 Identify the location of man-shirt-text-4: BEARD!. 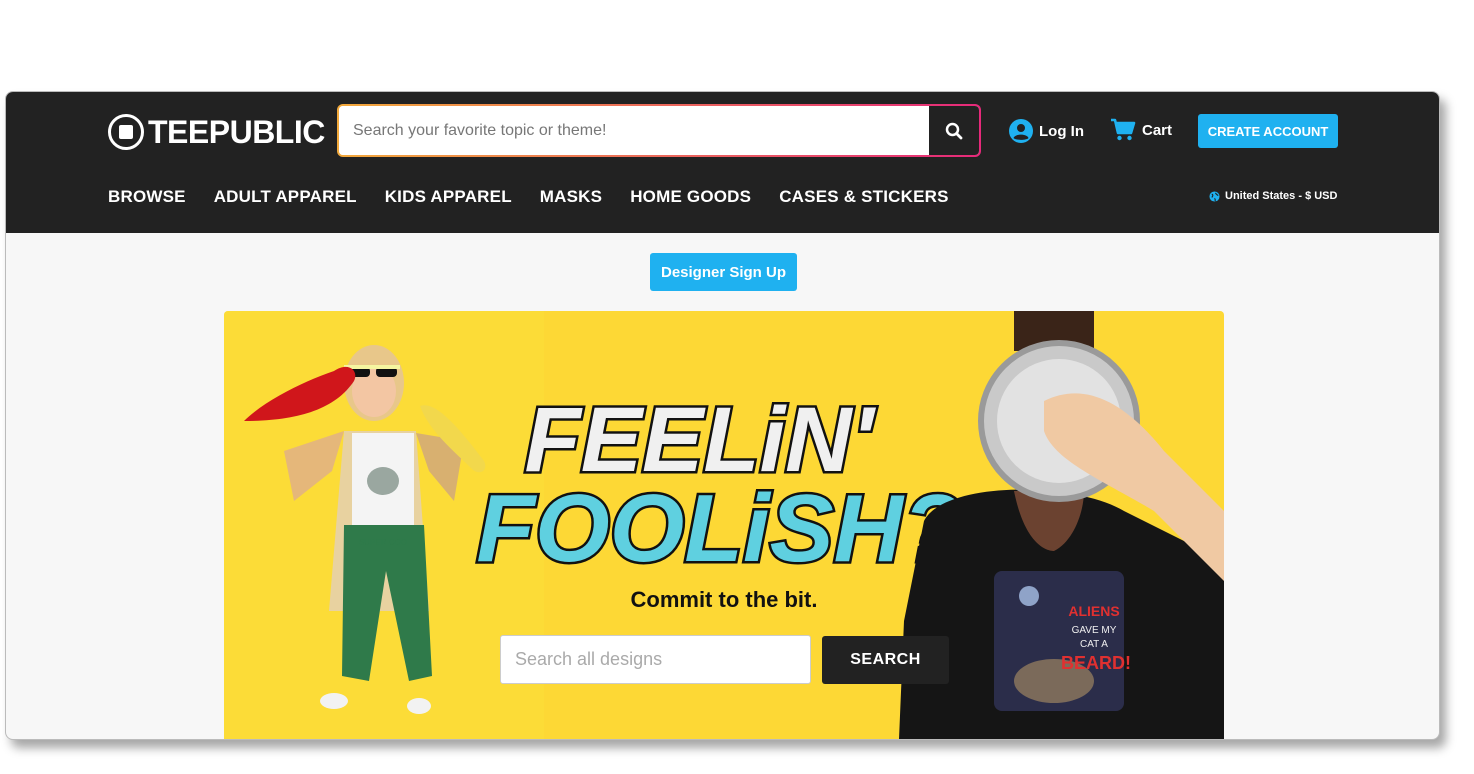
(1096, 663).